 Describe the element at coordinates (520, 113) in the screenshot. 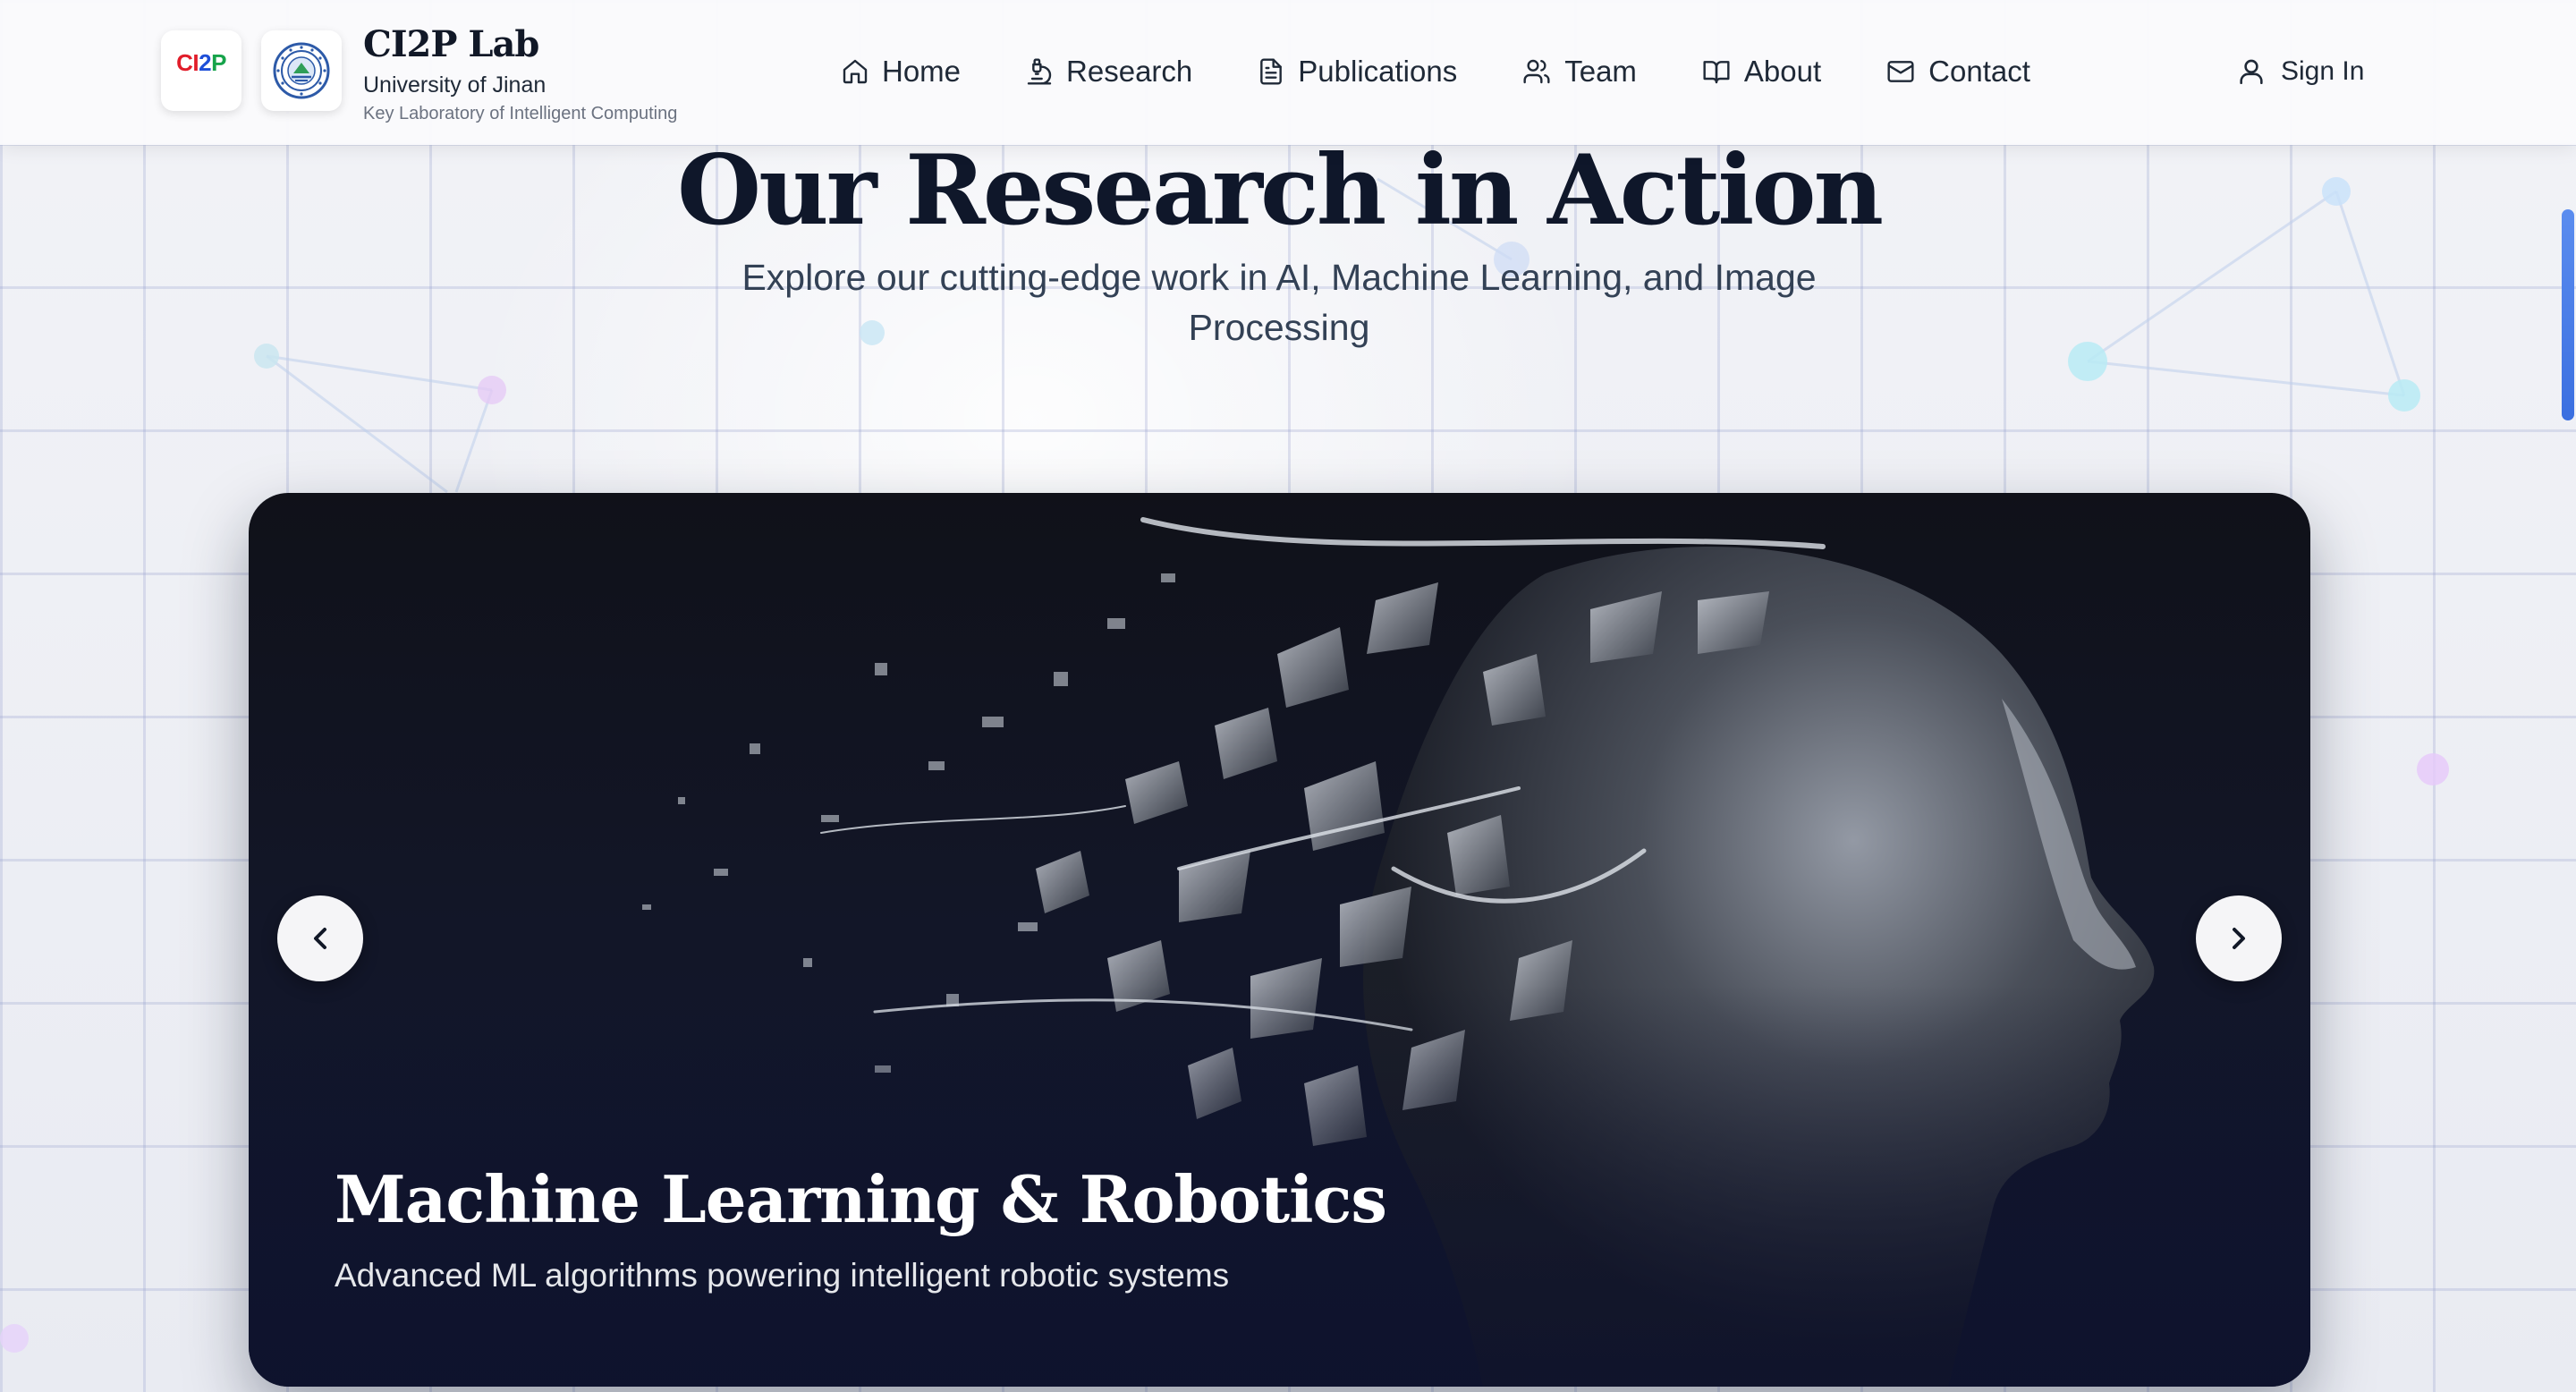

I see `brand-tagline: Key Laboratory of Intelligent Computing` at that location.